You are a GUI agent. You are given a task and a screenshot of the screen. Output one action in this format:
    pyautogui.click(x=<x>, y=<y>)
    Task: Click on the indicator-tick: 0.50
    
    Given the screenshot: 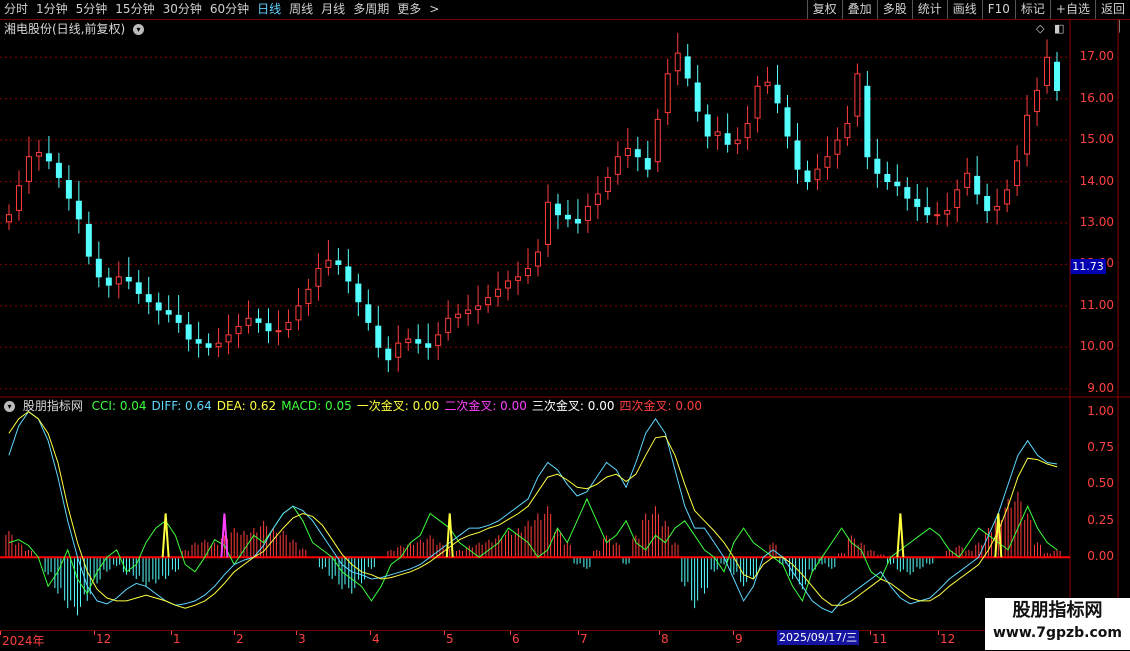 What is the action you would take?
    pyautogui.click(x=1100, y=483)
    